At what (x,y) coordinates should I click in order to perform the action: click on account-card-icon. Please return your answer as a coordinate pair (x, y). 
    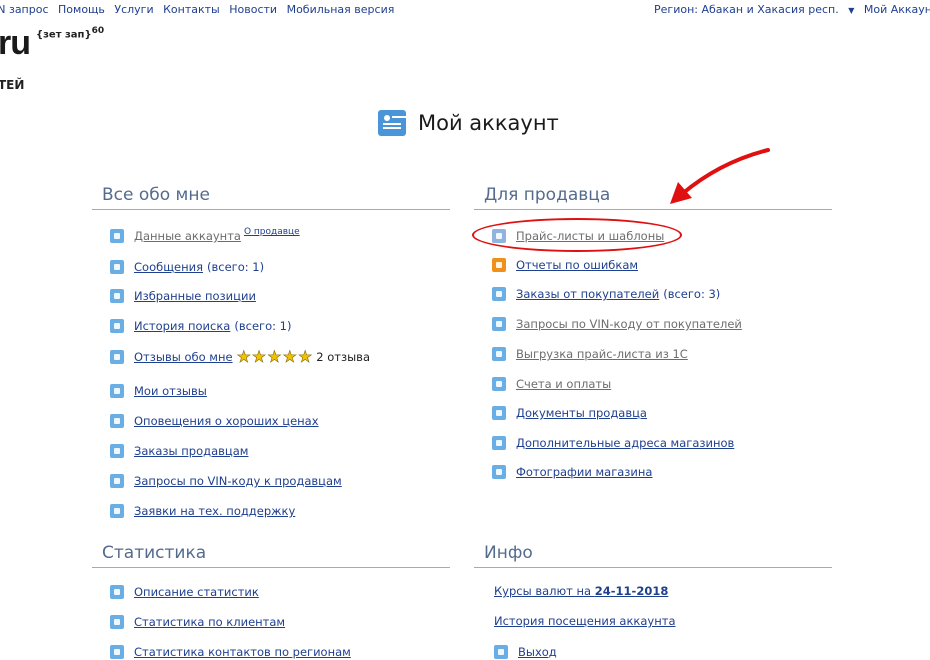
    Looking at the image, I should click on (392, 123).